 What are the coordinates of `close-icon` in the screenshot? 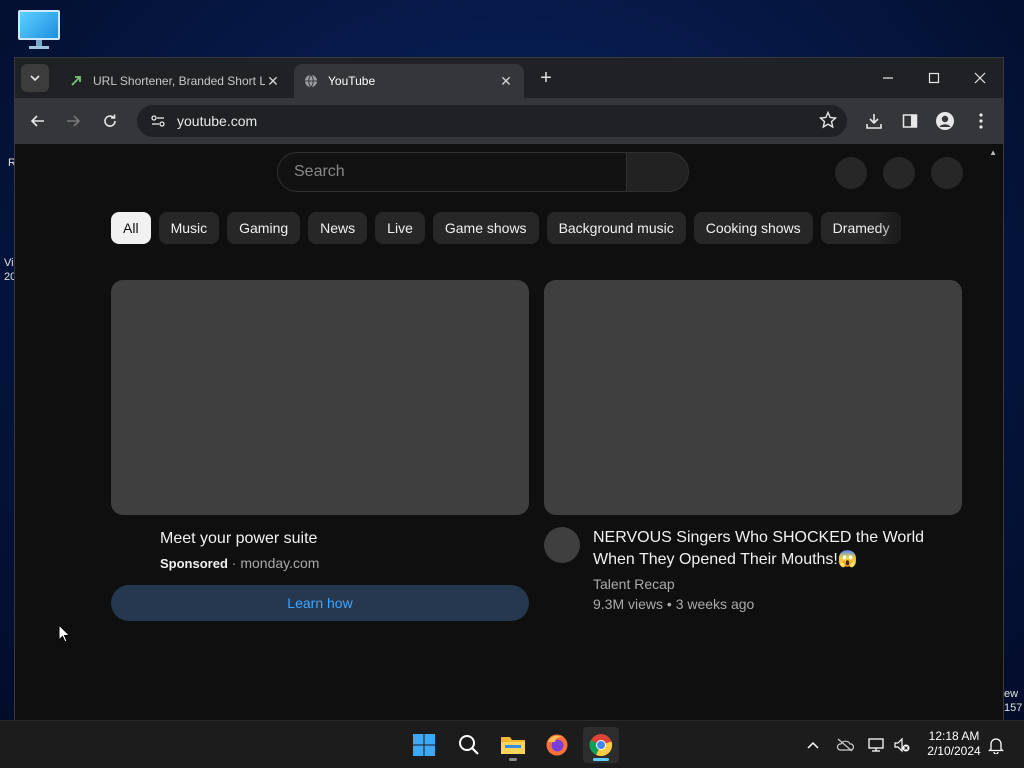 It's located at (980, 78).